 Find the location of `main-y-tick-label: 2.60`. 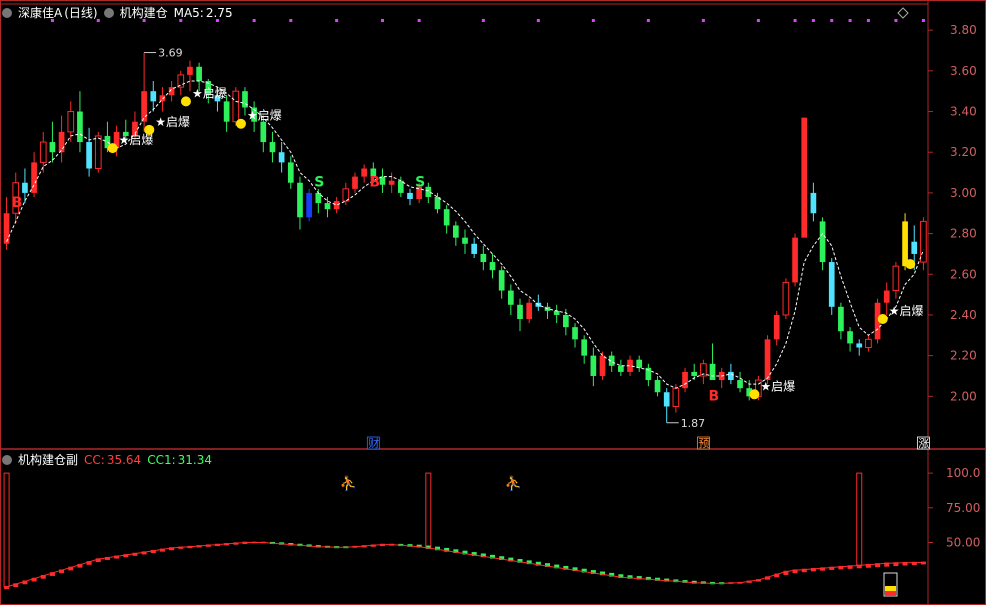

main-y-tick-label: 2.60 is located at coordinates (963, 274).